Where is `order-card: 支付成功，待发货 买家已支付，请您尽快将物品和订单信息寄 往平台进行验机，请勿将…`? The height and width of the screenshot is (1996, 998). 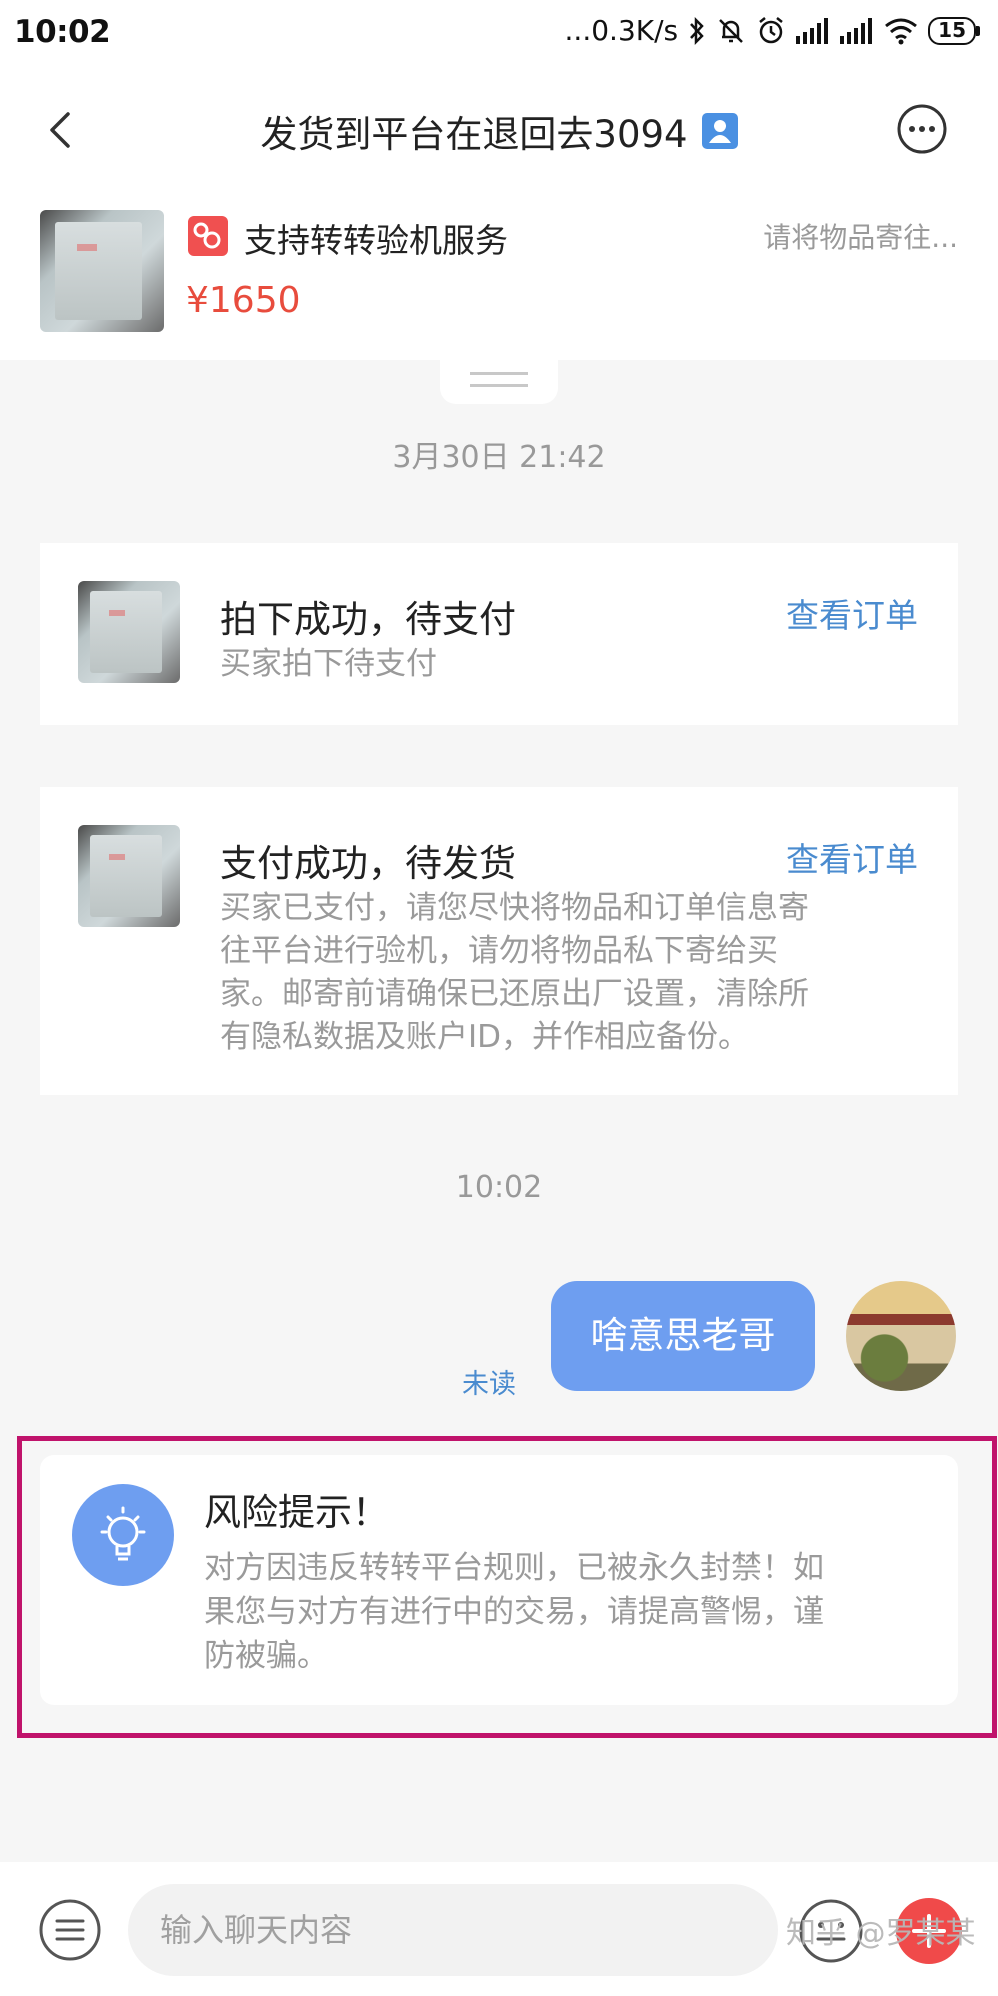
order-card: 支付成功，待发货 买家已支付，请您尽快将物品和订单信息寄 往平台进行验机，请勿将… is located at coordinates (499, 941).